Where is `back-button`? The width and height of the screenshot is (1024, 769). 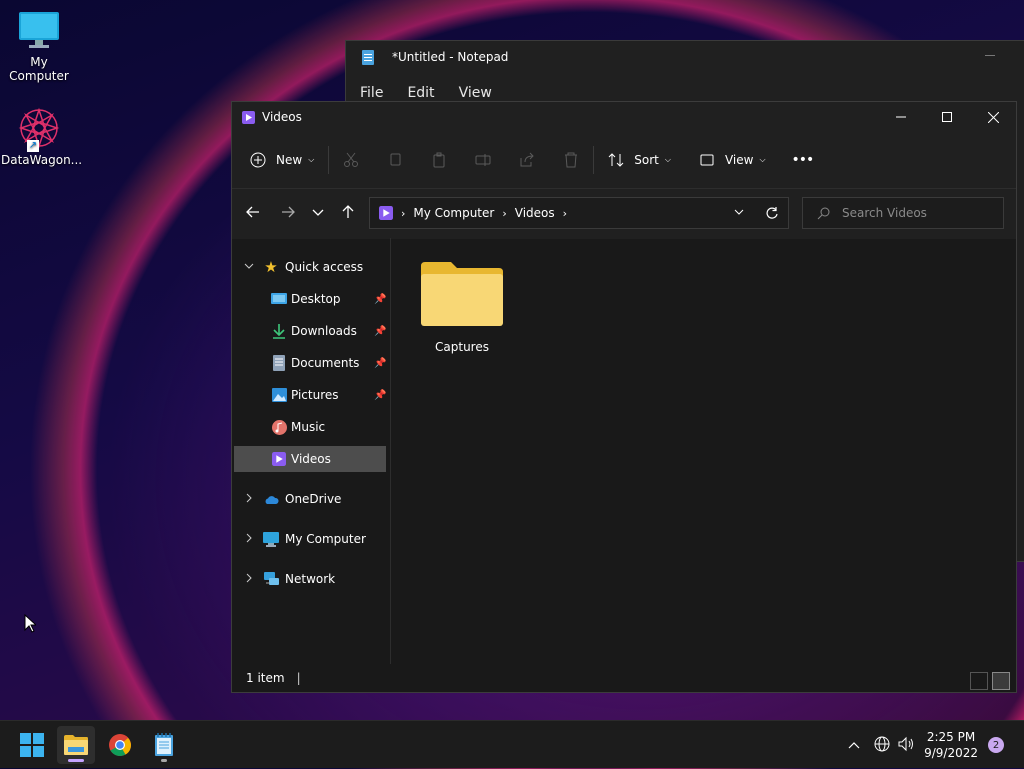 back-button is located at coordinates (253, 213).